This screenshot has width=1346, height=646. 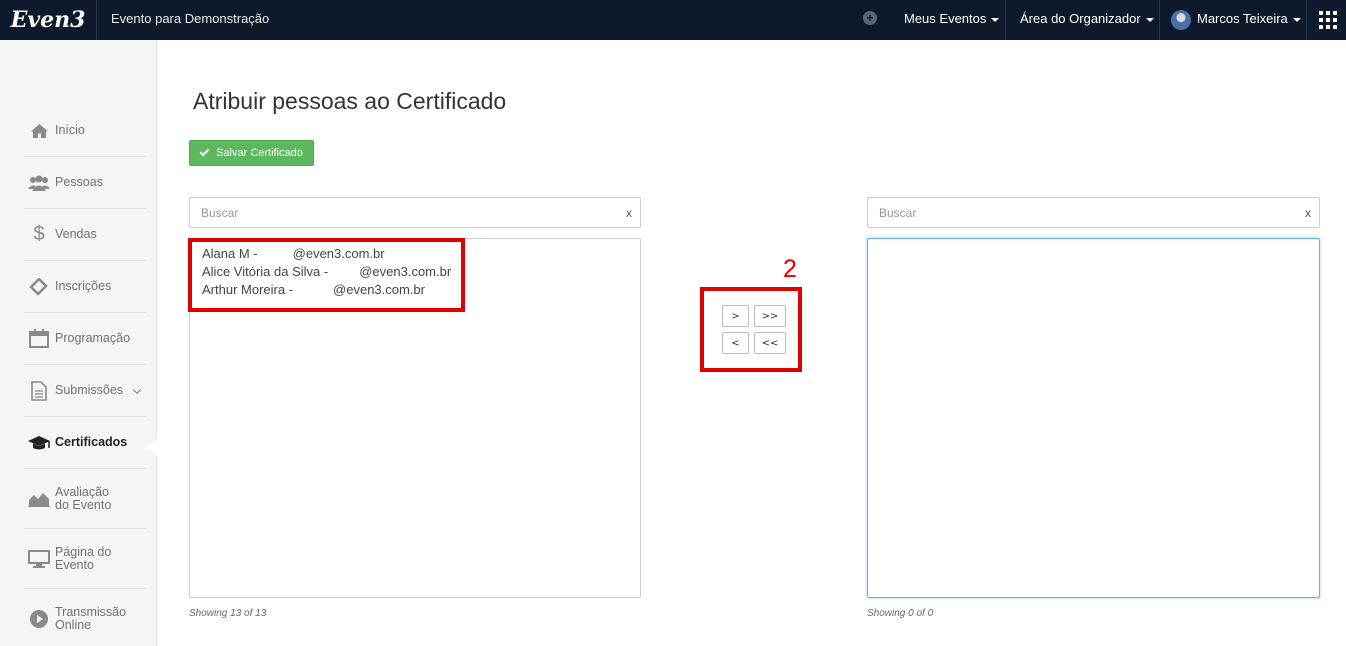 What do you see at coordinates (82, 491) in the screenshot?
I see `label-line-1: Avaliação` at bounding box center [82, 491].